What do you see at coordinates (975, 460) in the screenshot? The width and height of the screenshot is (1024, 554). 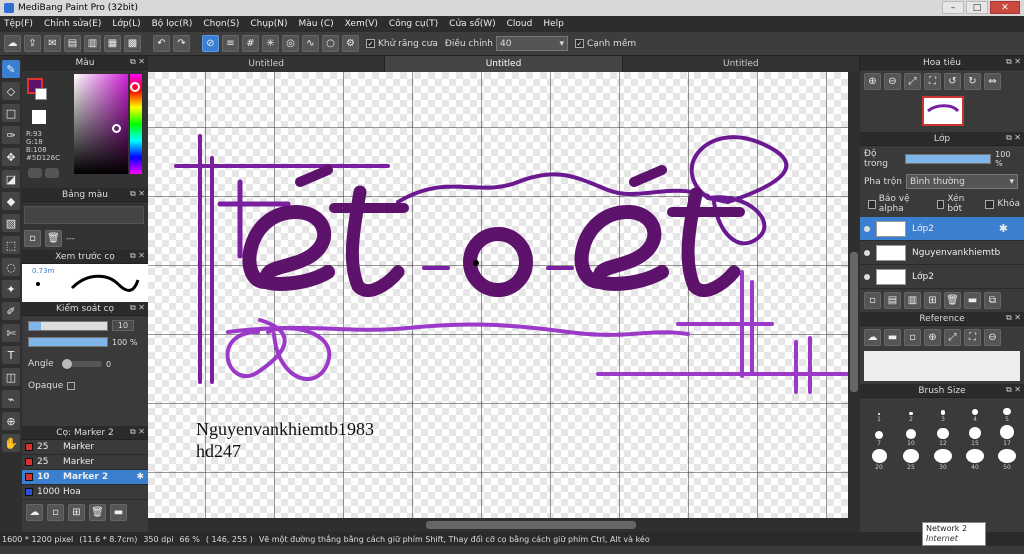 I see `brush-size-preset: 40` at bounding box center [975, 460].